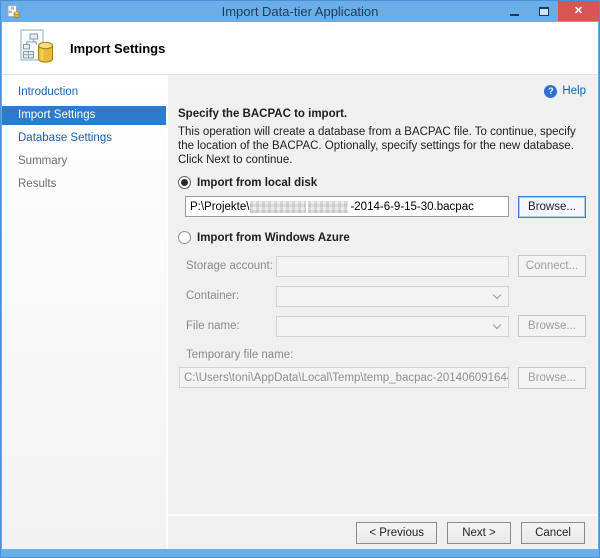 The image size is (600, 558). I want to click on close-button: ✕, so click(578, 11).